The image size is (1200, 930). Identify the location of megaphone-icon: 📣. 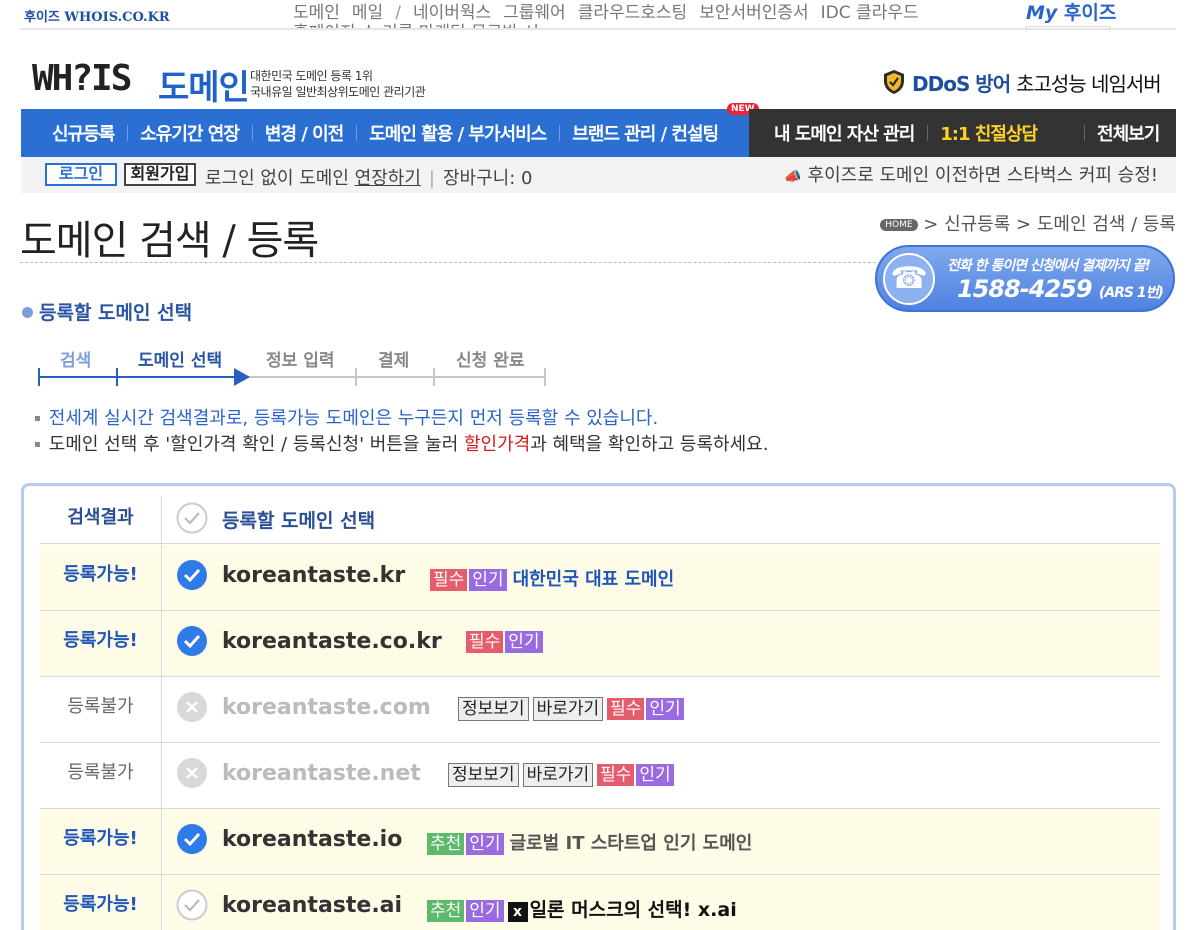
(793, 177).